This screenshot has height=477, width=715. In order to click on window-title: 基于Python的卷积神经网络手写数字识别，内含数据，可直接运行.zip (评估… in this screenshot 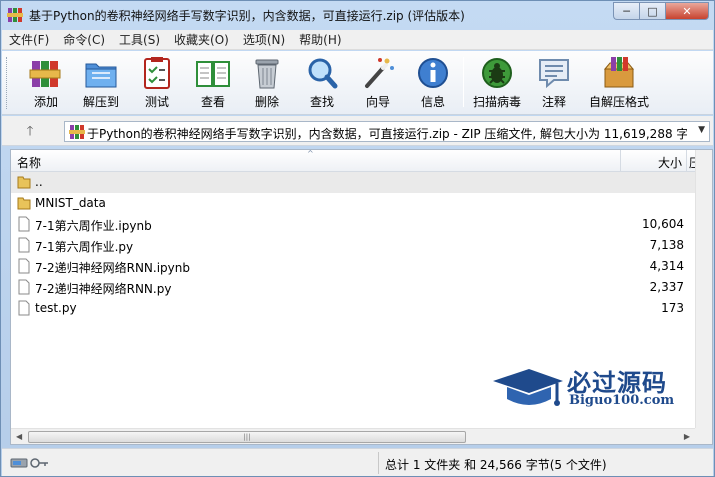, I will do `click(247, 16)`.